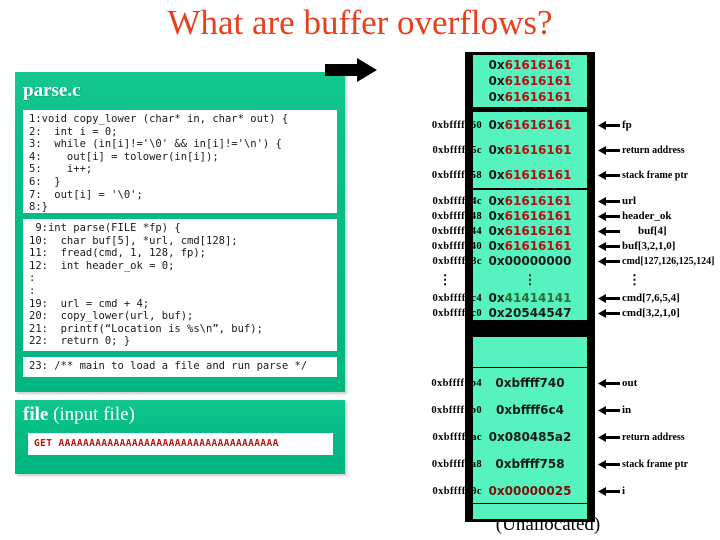 This screenshot has width=720, height=540. What do you see at coordinates (360, 22) in the screenshot?
I see `page-title: What are buffer overflows?` at bounding box center [360, 22].